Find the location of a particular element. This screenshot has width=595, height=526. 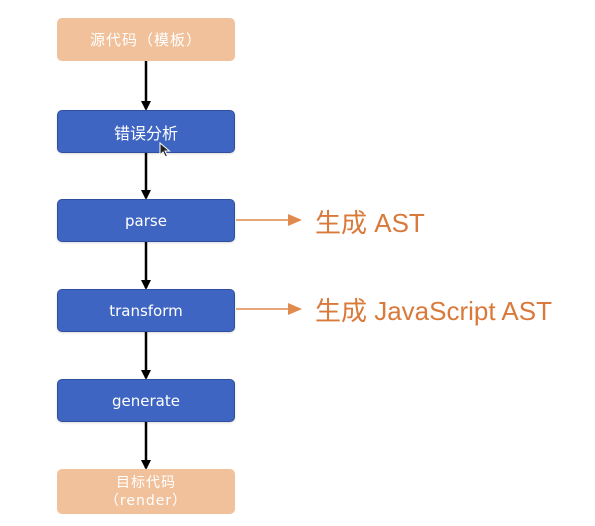

generate-node: generate is located at coordinates (146, 400).